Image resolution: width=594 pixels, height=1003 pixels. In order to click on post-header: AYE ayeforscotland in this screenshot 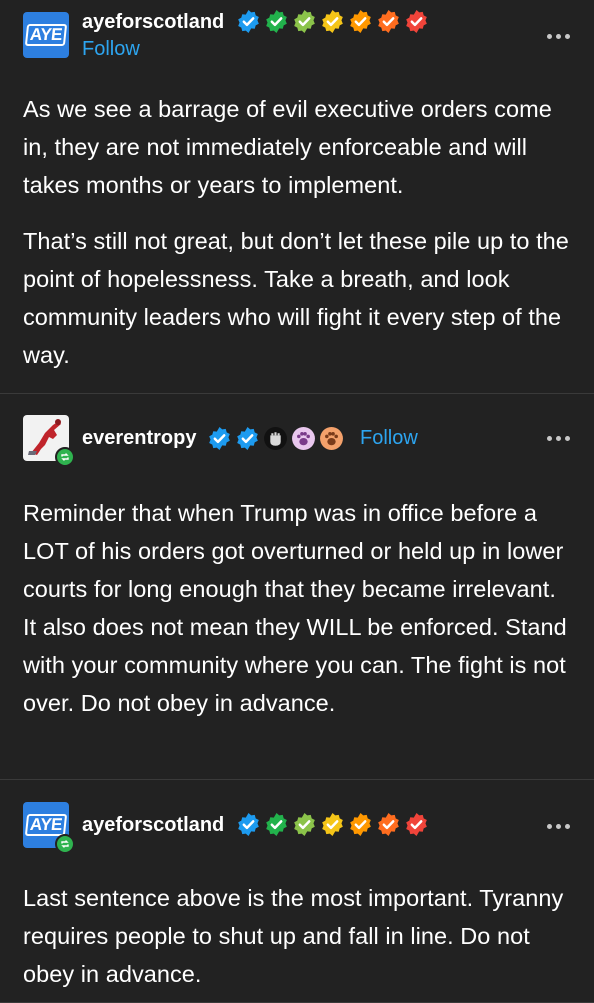, I will do `click(297, 817)`.